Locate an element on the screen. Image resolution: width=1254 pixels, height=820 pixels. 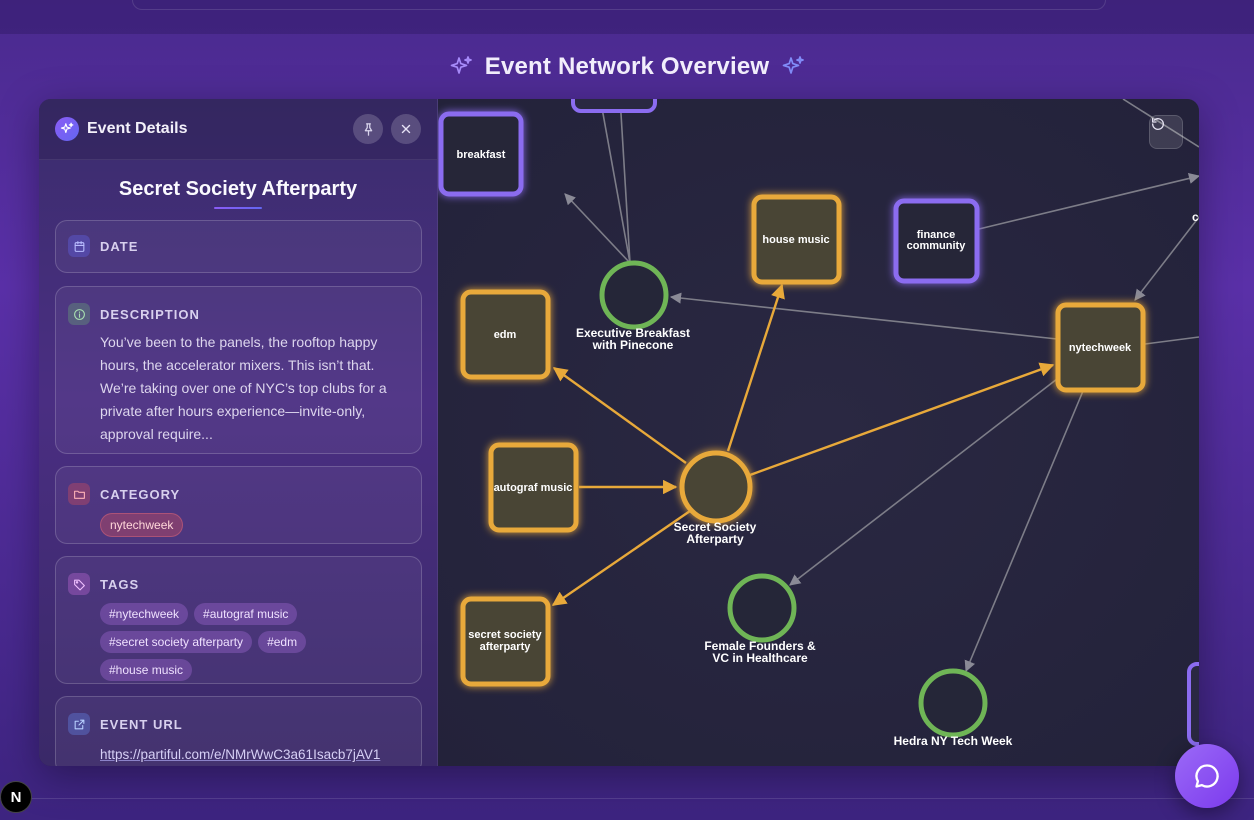
tag-pill: #nytechweek is located at coordinates (144, 614).